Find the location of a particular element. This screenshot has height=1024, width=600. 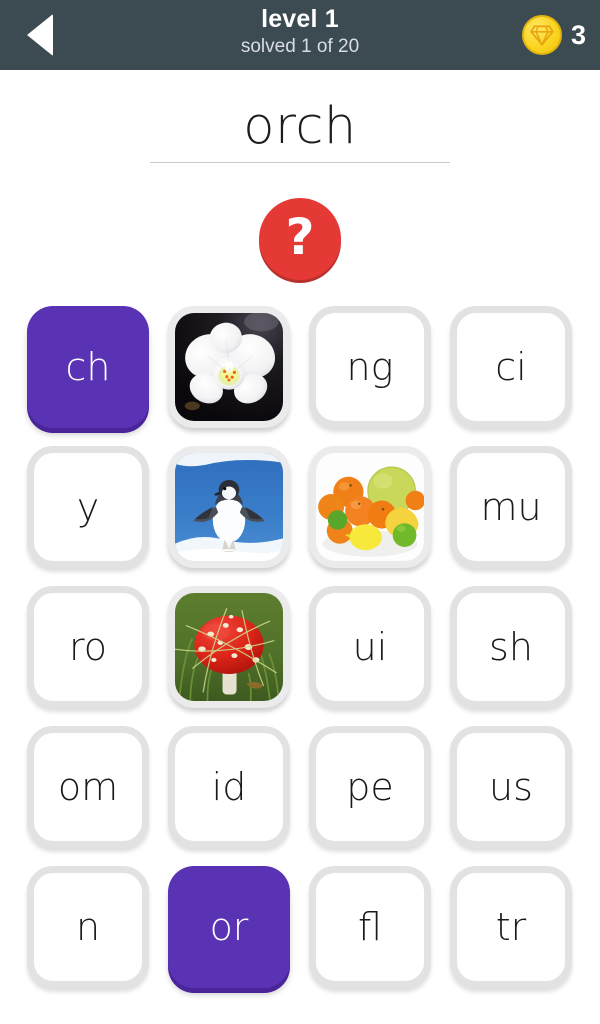

current-word-text: orch is located at coordinates (300, 126).